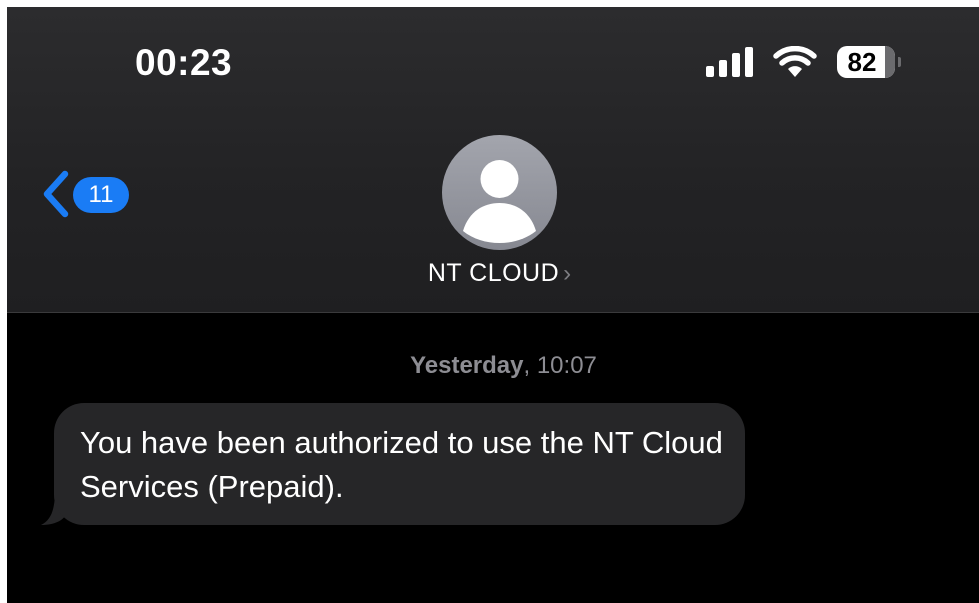 The image size is (979, 603). I want to click on person-icon, so click(499, 201).